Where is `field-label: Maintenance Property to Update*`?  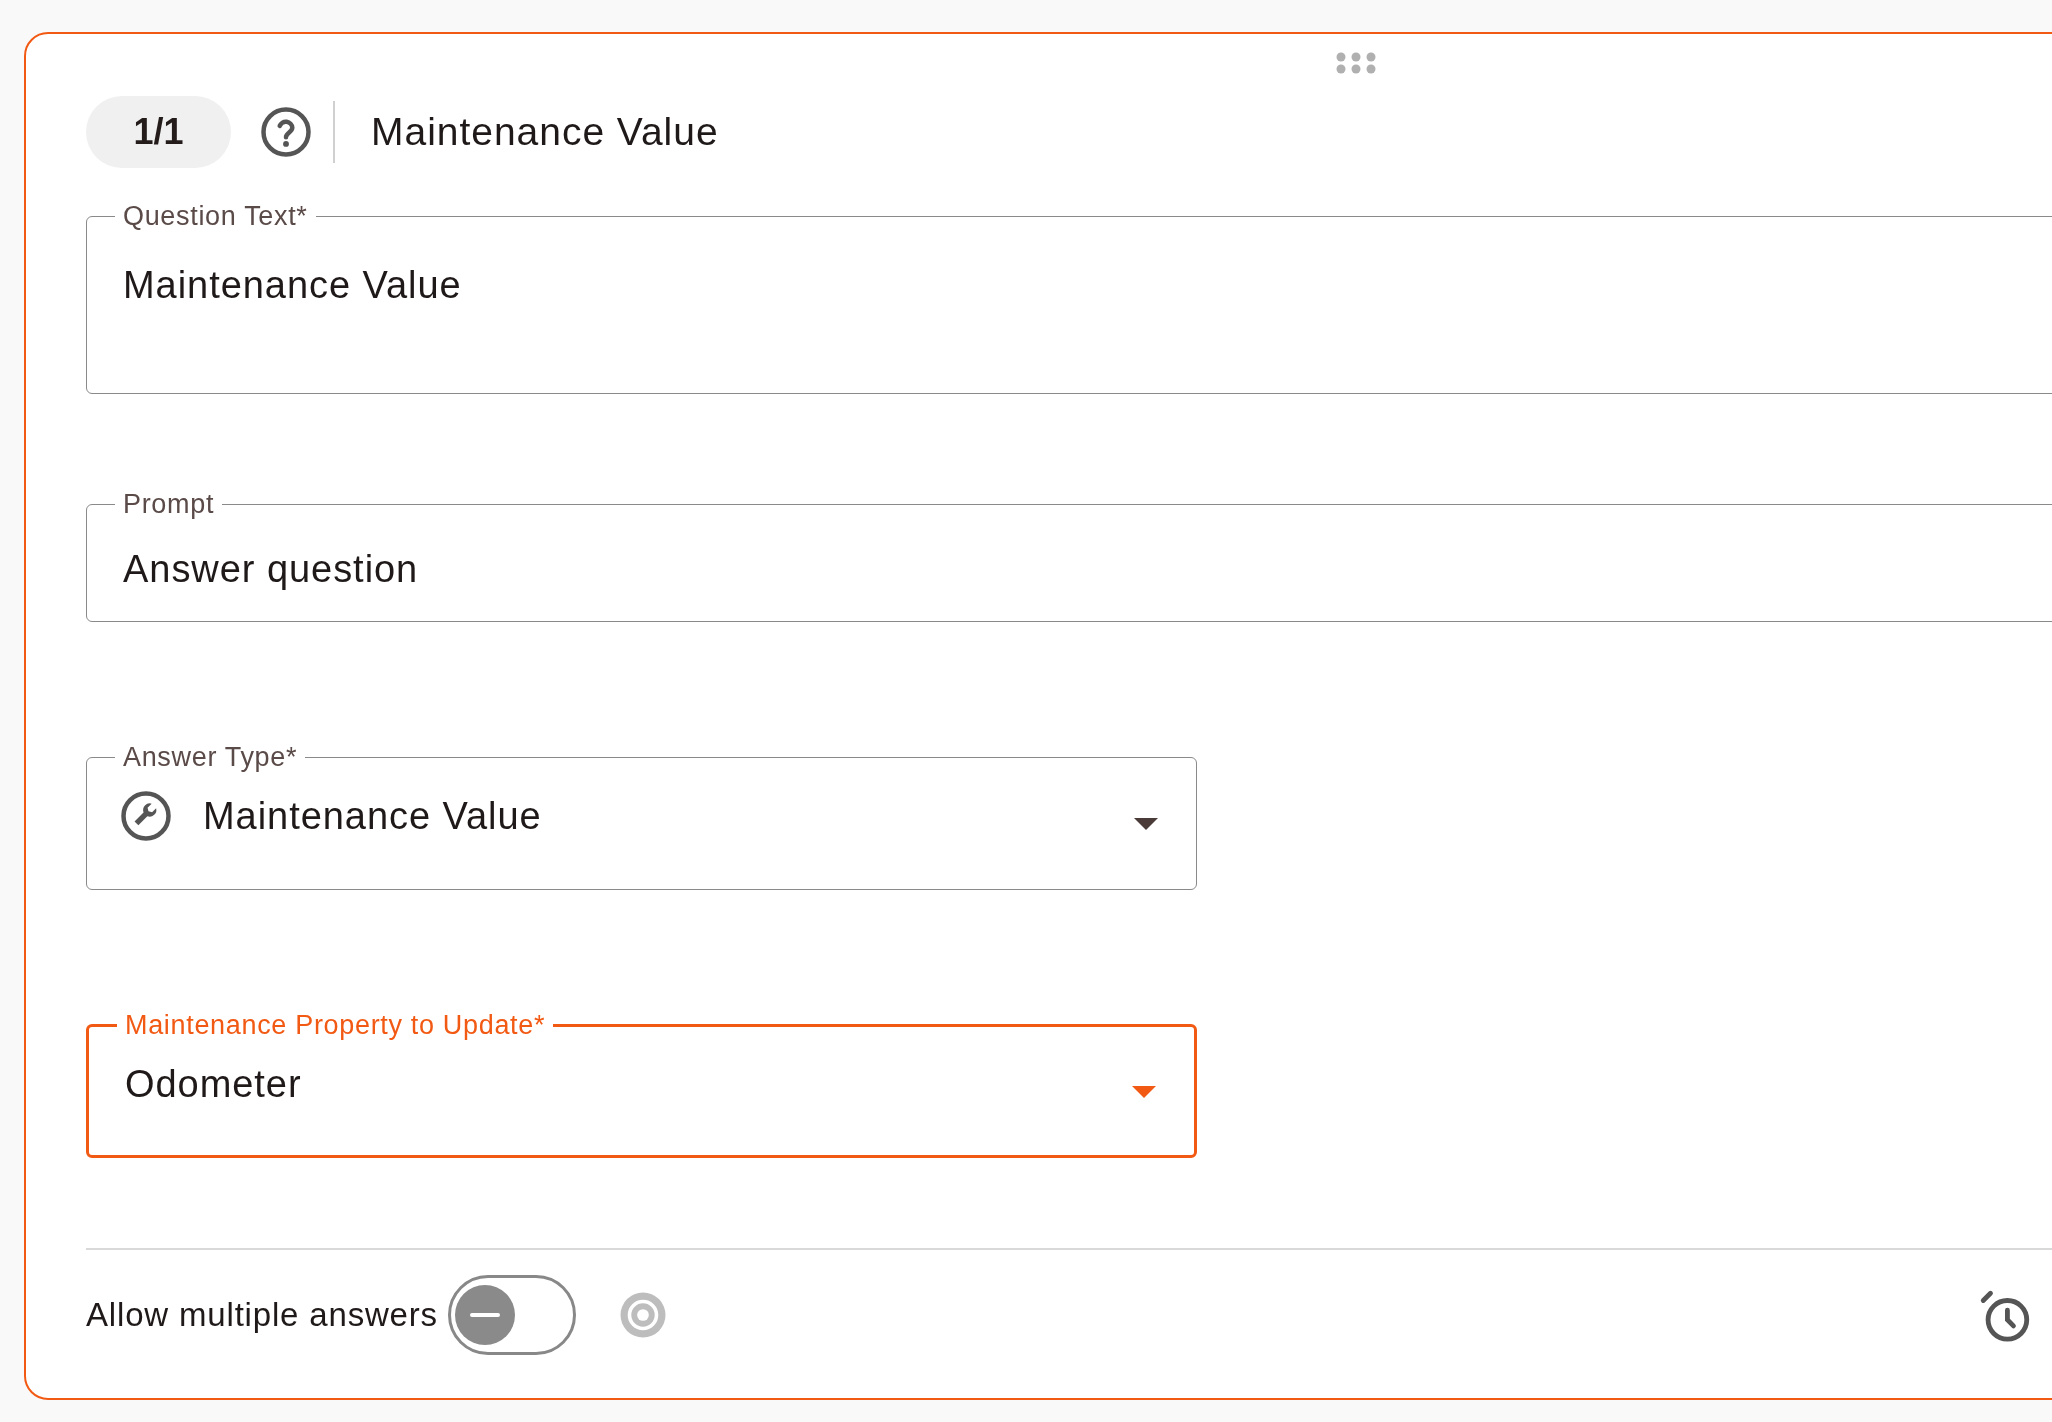 field-label: Maintenance Property to Update* is located at coordinates (335, 1025).